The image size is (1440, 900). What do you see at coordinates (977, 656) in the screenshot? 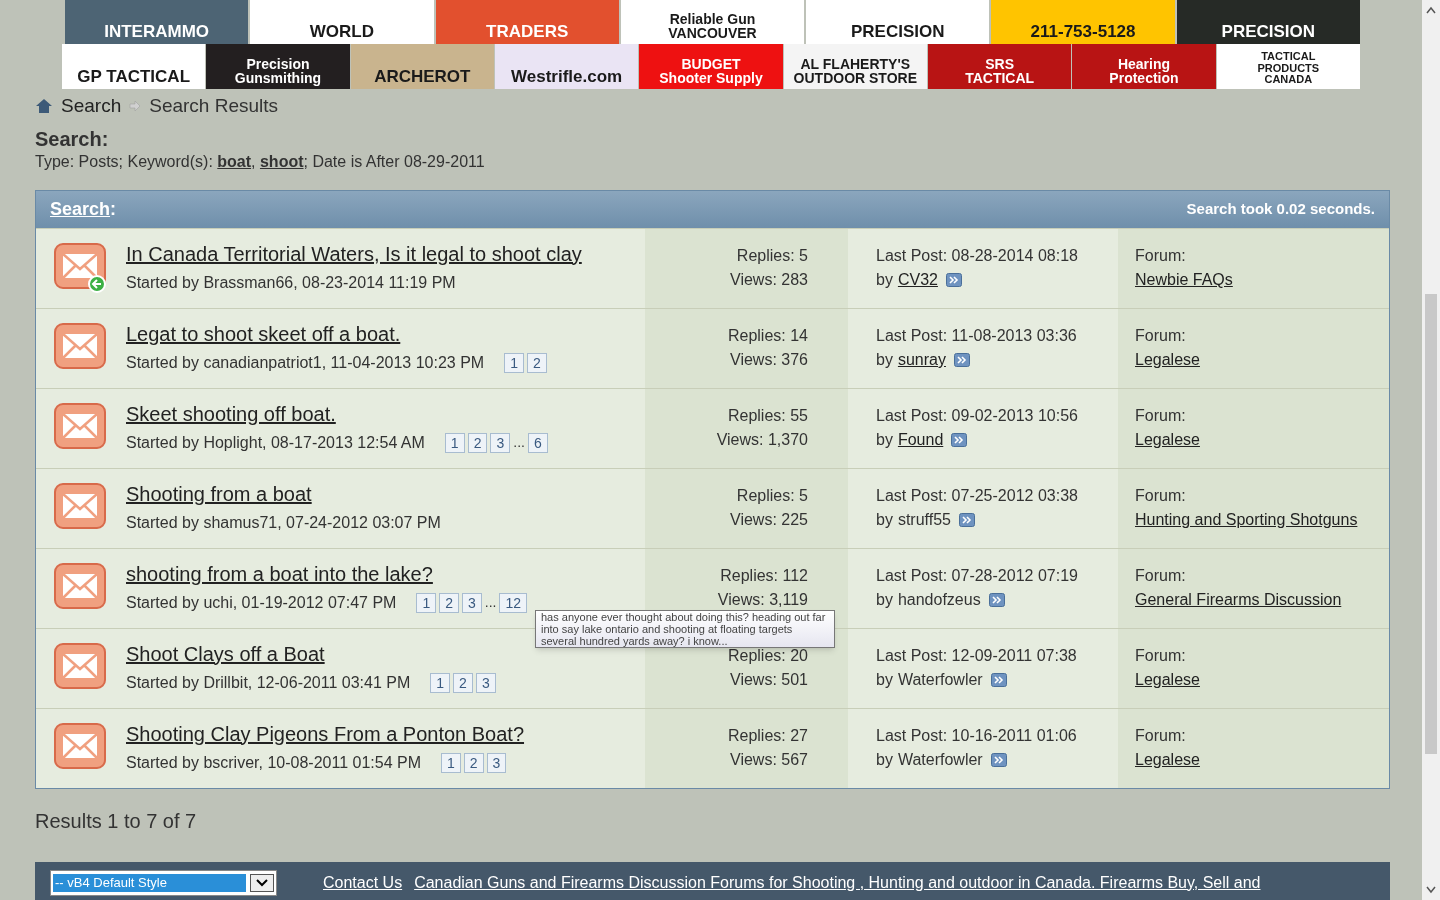
I see `last-post-date: Last Post: 12-09-2011 07:38` at bounding box center [977, 656].